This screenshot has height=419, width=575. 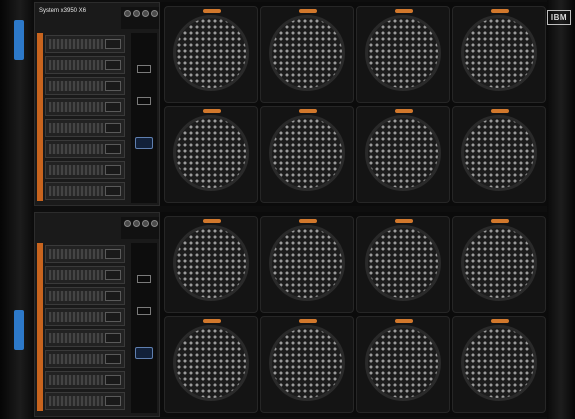 I want to click on brand-logo: IBM, so click(x=559, y=17).